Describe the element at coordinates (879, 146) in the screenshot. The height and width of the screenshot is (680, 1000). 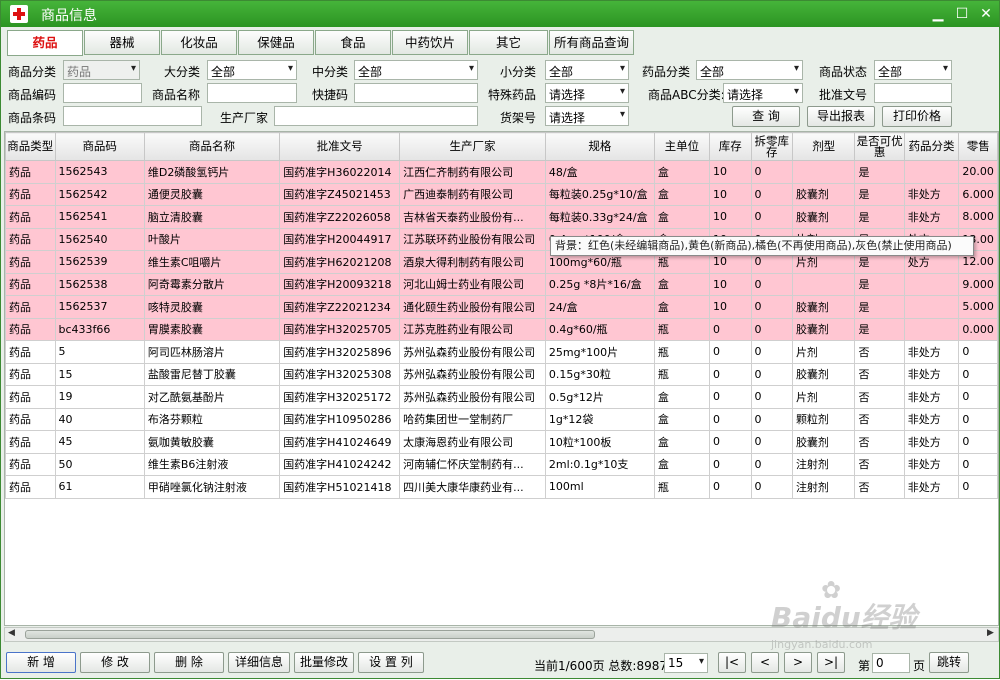
I see `col-header-discount: 是否可优惠` at that location.